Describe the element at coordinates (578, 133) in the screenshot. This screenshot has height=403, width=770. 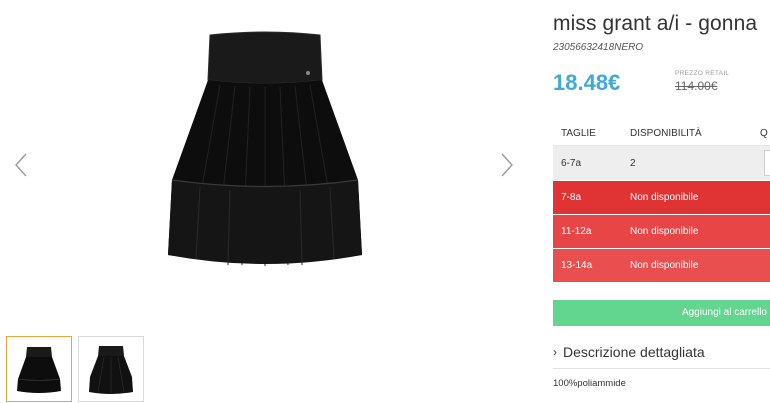
I see `header-size: TAGLIE` at that location.